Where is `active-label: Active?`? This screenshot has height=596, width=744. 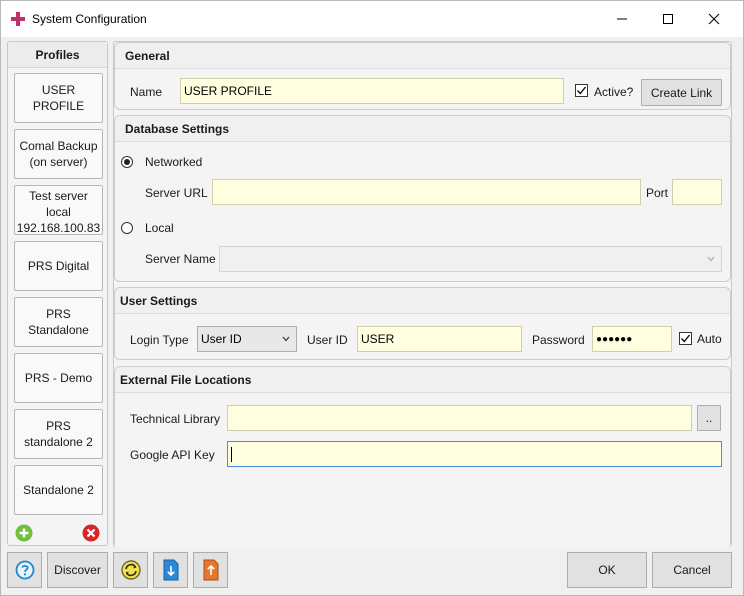 active-label: Active? is located at coordinates (614, 92).